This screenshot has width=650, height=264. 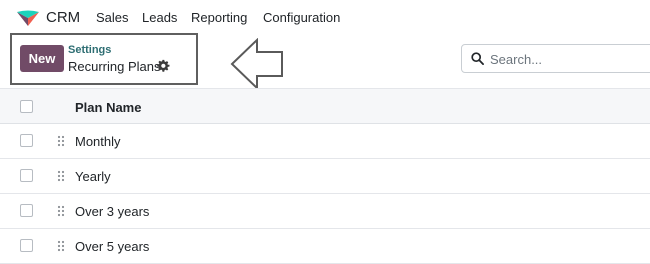 What do you see at coordinates (325, 211) in the screenshot?
I see `table-row: Over 3 years` at bounding box center [325, 211].